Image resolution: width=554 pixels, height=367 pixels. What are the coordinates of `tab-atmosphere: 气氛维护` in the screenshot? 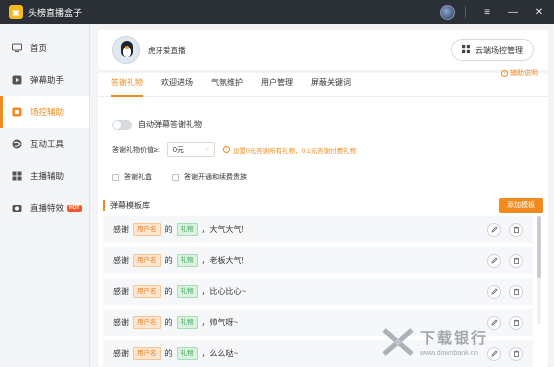 It's located at (227, 84).